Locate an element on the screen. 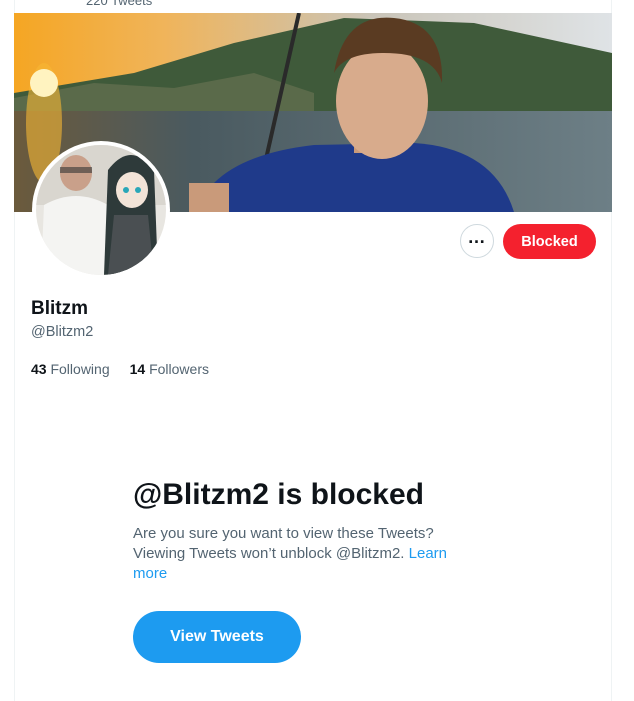  following-label: Following is located at coordinates (80, 369).